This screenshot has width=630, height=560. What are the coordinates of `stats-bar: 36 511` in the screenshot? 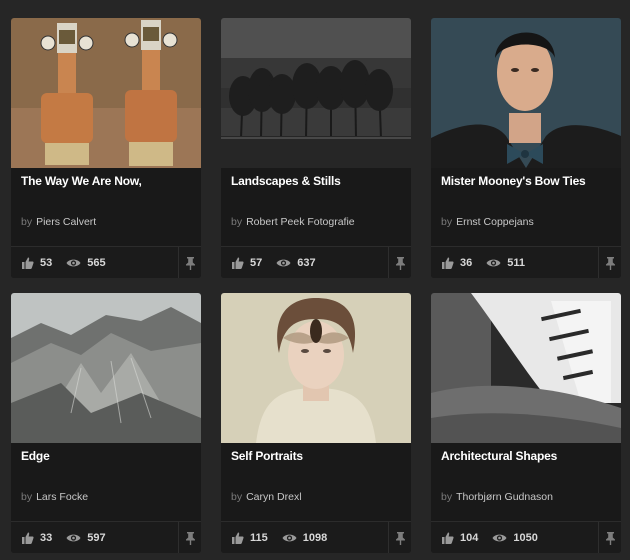 It's located at (526, 262).